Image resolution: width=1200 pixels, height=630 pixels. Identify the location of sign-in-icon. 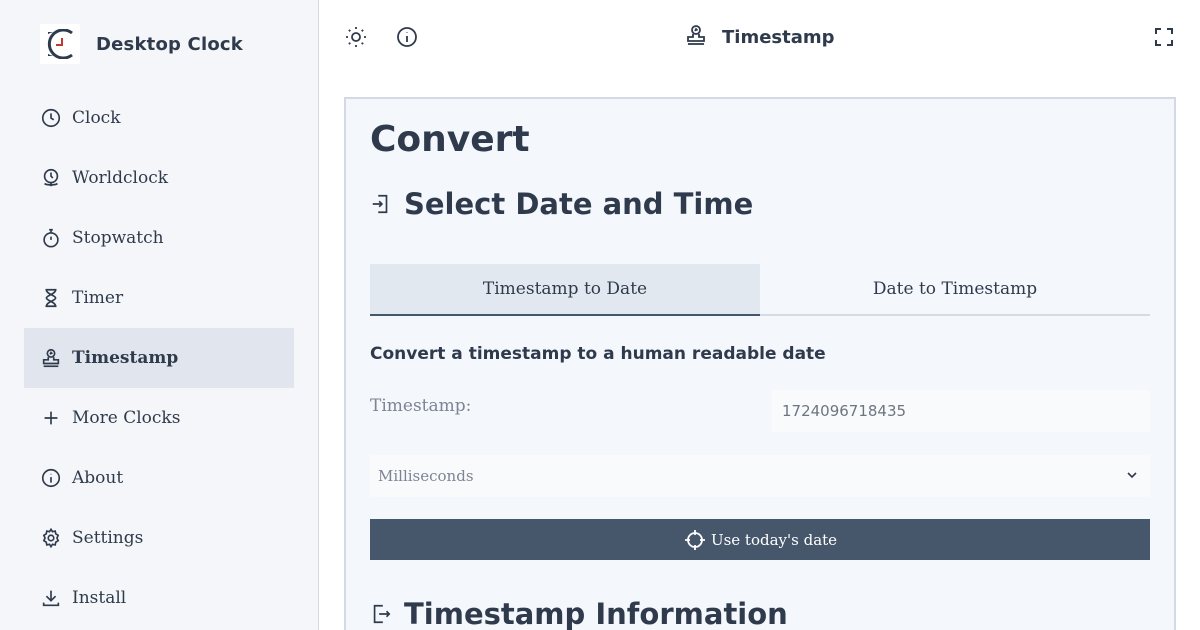
(380, 204).